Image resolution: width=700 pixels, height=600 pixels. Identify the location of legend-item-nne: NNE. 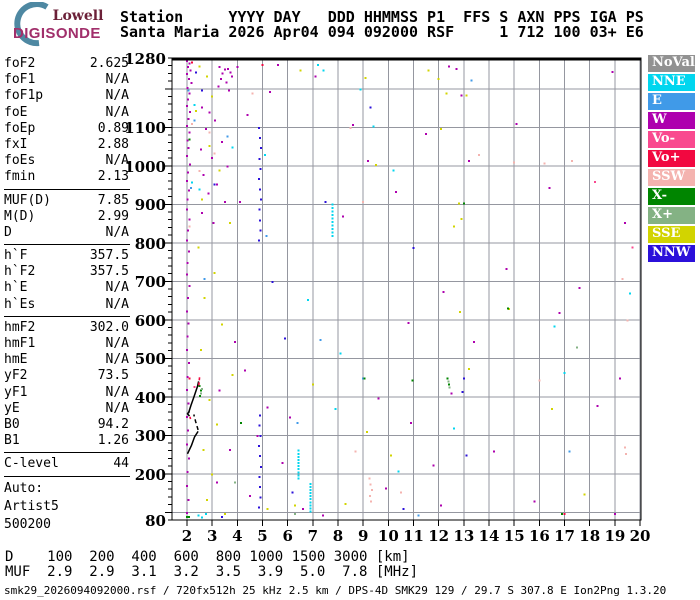
(671, 82).